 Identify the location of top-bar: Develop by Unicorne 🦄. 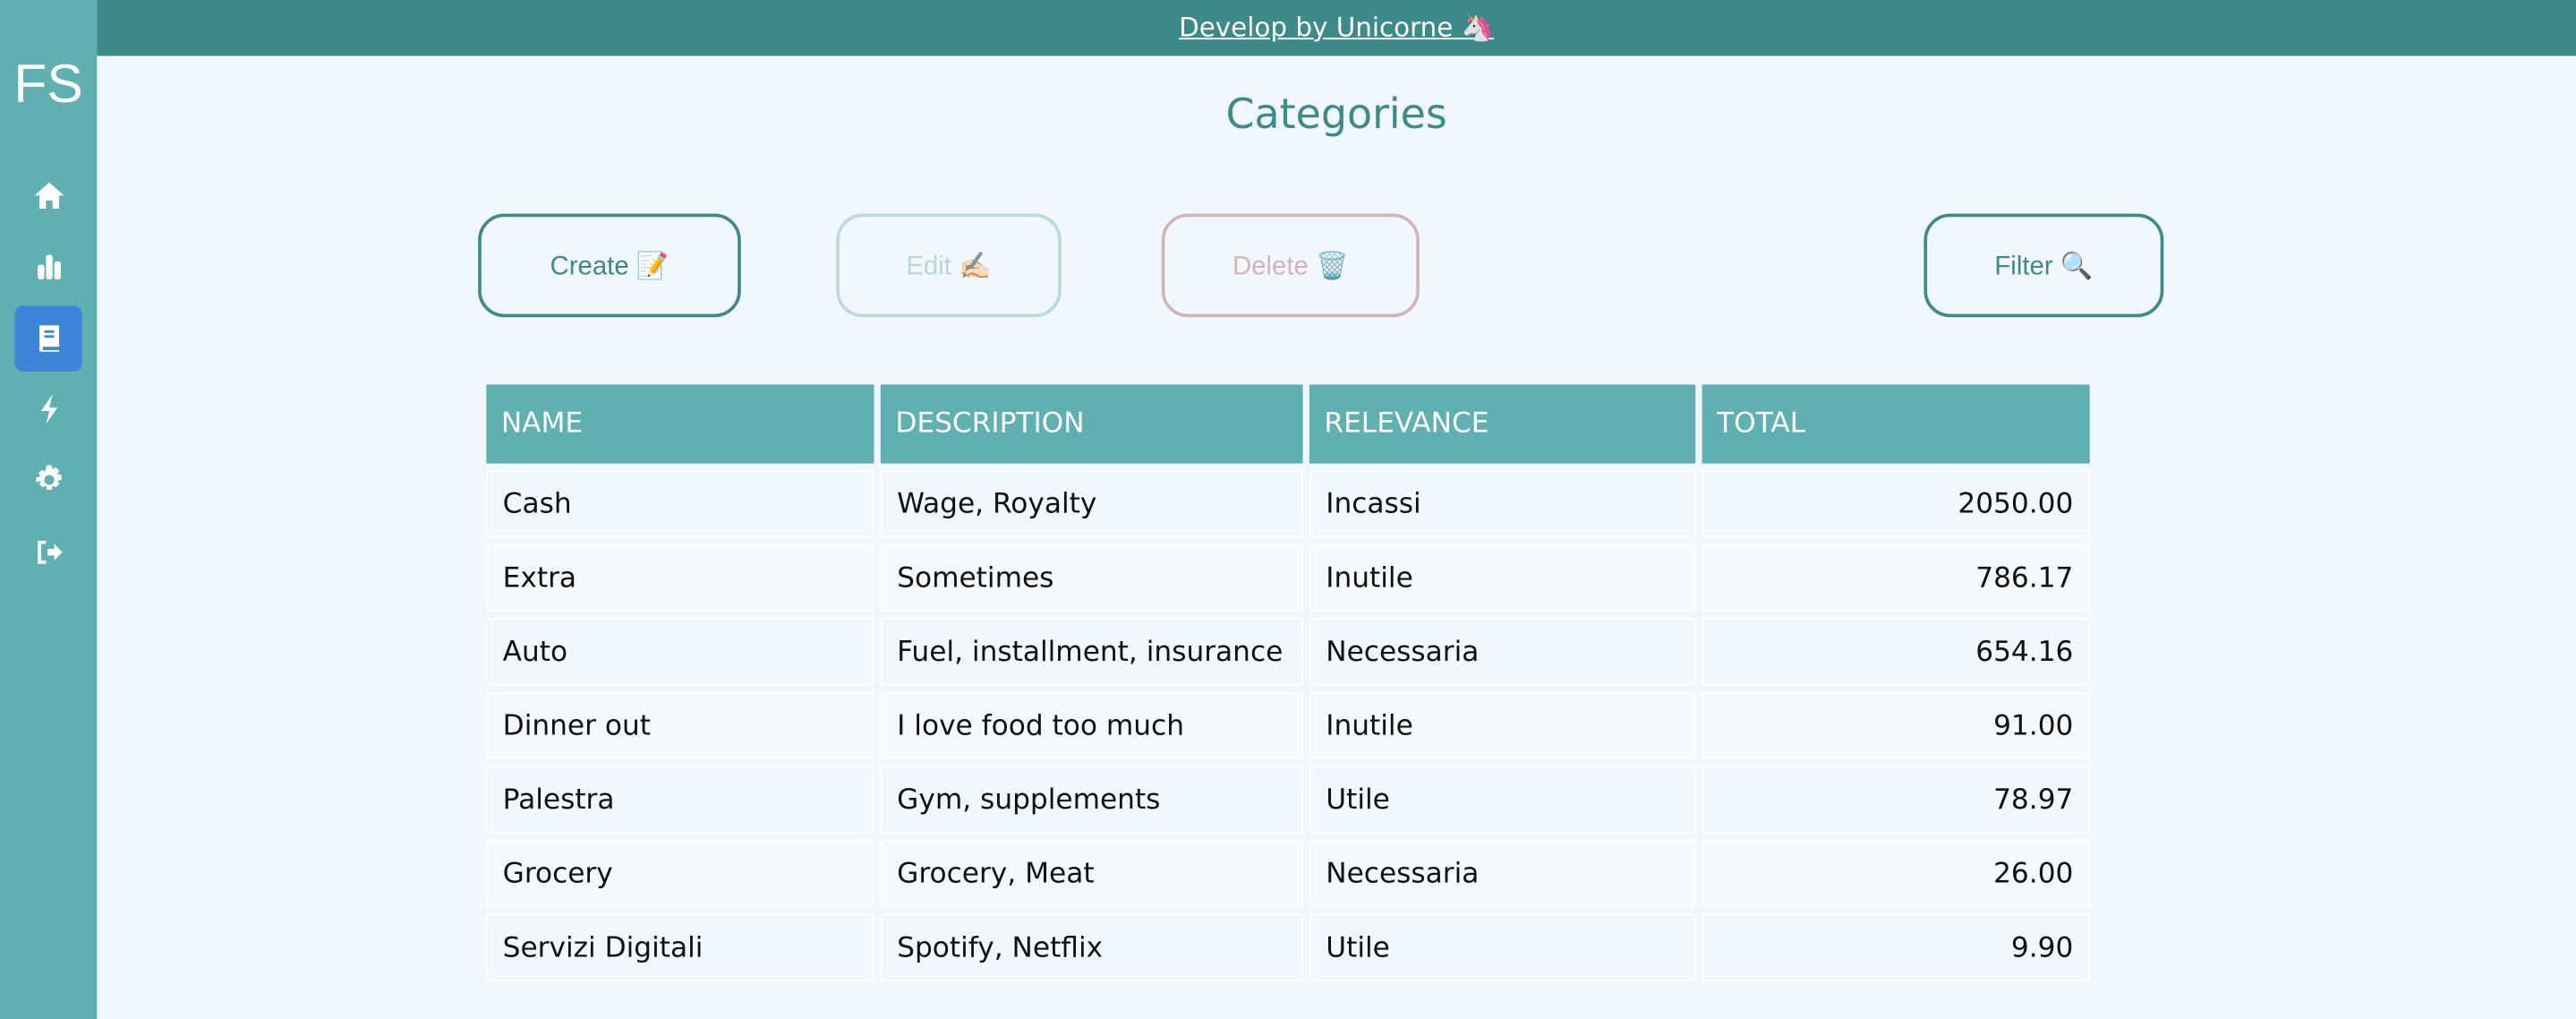
(1336, 28).